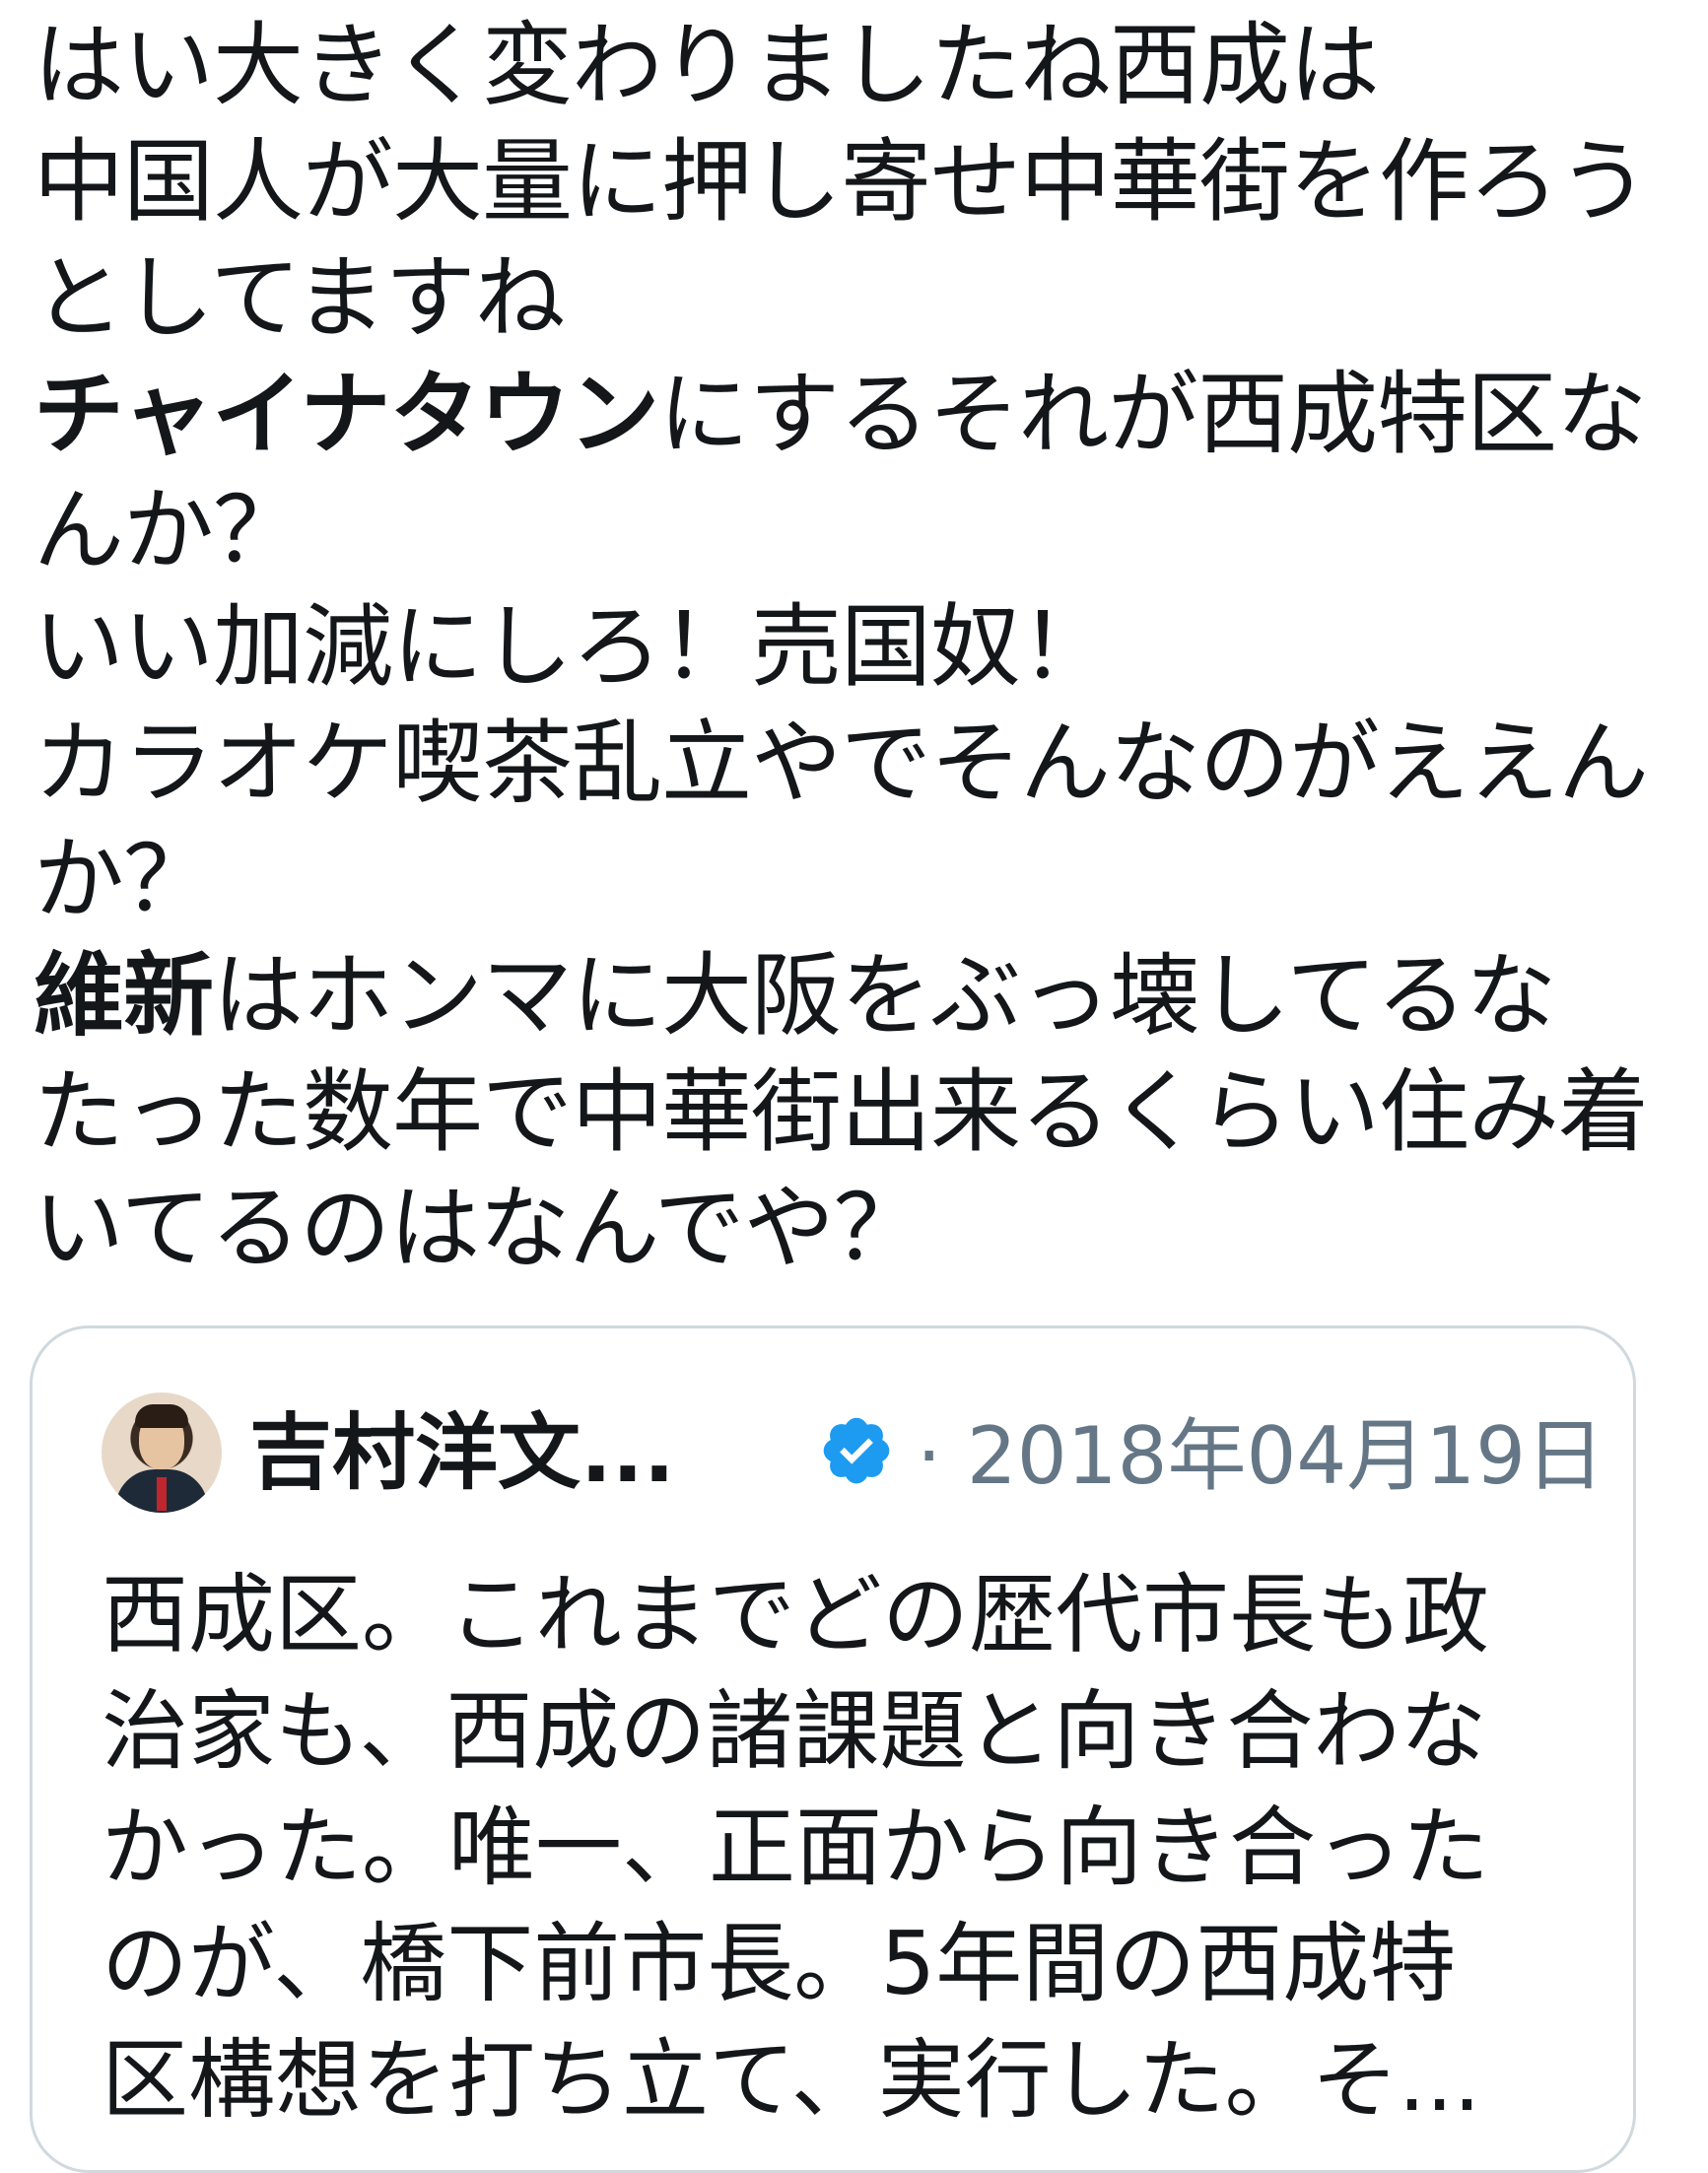 Image resolution: width=1708 pixels, height=2173 pixels. I want to click on tweet-line-rest: はホンマに大阪をぶっ壊してるな, so click(884, 996).